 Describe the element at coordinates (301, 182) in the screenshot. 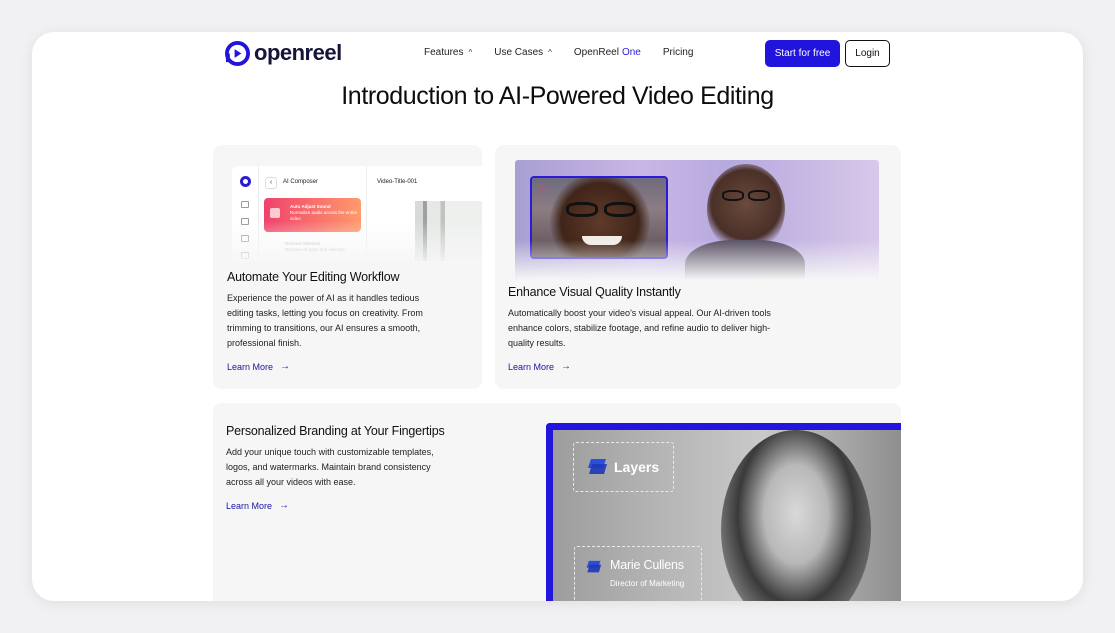

I see `mockup-panel-title: AI Composer` at that location.